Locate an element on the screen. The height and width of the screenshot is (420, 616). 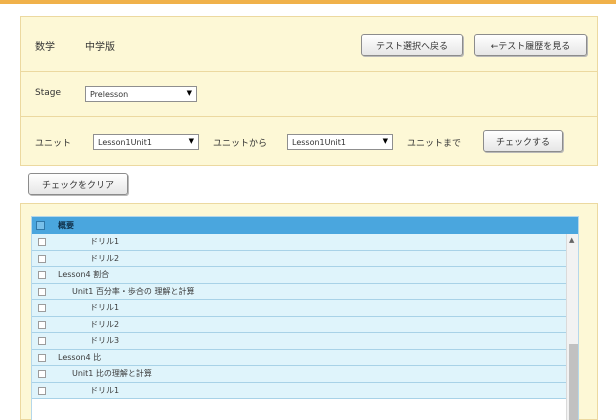
vertical-scrollbar: ▲ is located at coordinates (572, 327).